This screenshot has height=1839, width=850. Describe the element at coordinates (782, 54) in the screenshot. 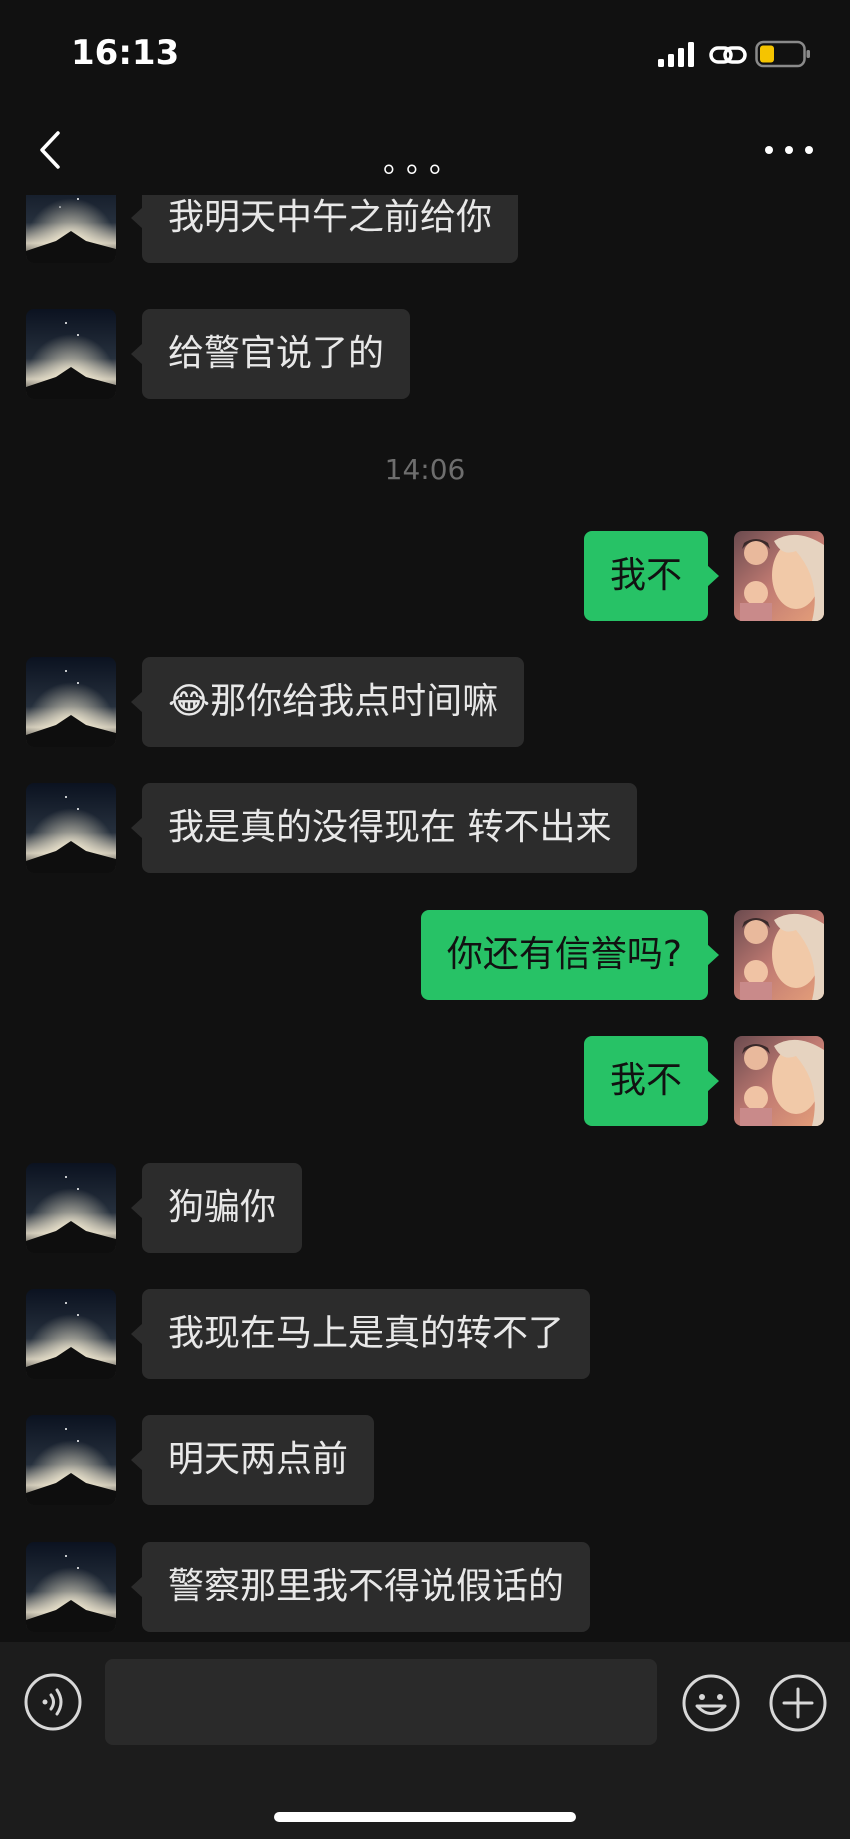

I see `battery-icon` at that location.